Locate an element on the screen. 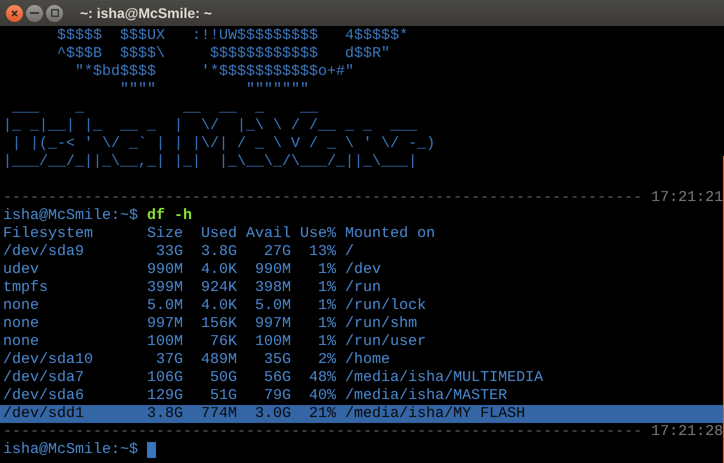 The height and width of the screenshot is (463, 724). output-line: /dev/sda10 37G 489M 35G 2% /home is located at coordinates (196, 359).